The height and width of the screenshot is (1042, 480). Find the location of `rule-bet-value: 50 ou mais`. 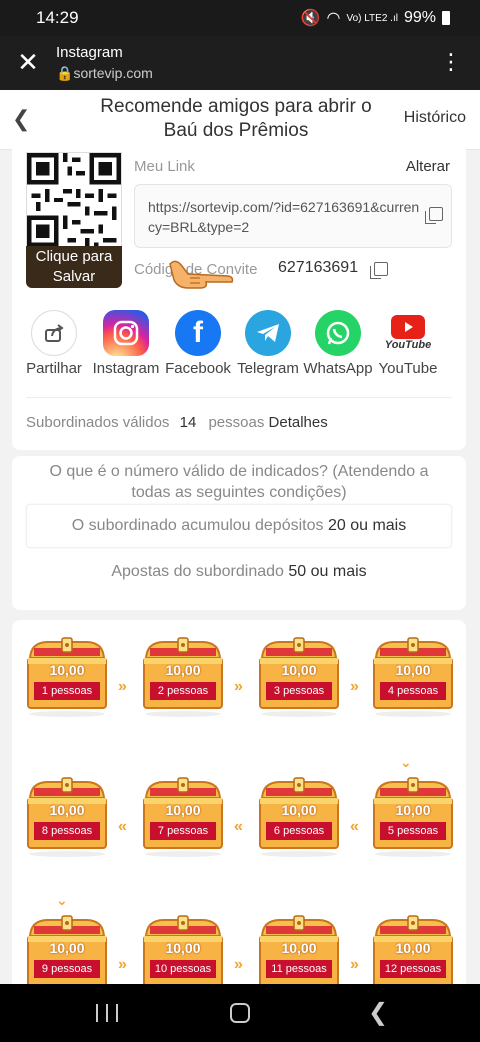

rule-bet-value: 50 ou mais is located at coordinates (327, 571).